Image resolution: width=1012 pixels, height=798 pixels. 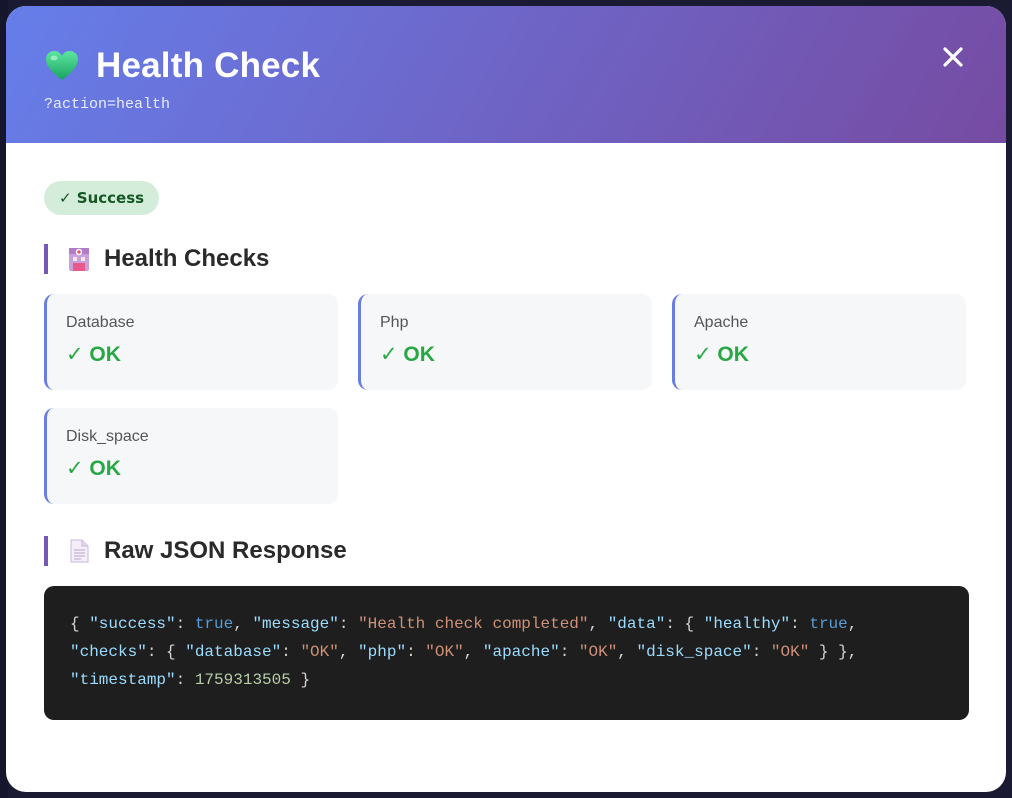 I want to click on json-string: "Health check completed", so click(x=473, y=624).